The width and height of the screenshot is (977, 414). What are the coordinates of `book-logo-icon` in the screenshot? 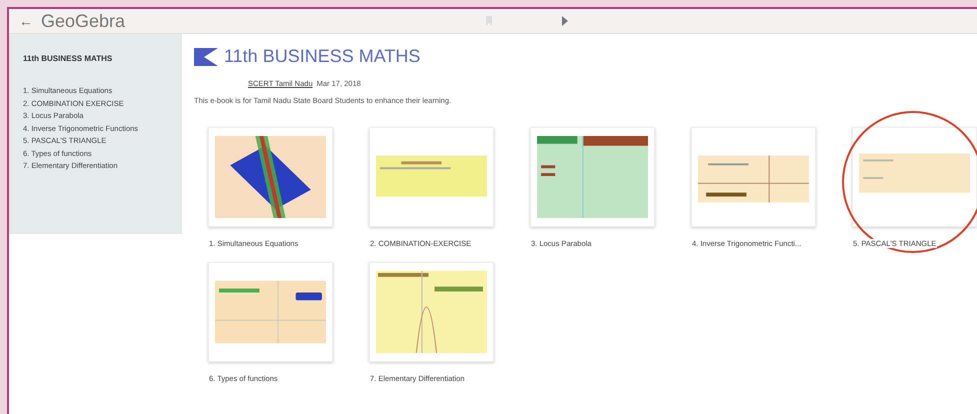 It's located at (206, 57).